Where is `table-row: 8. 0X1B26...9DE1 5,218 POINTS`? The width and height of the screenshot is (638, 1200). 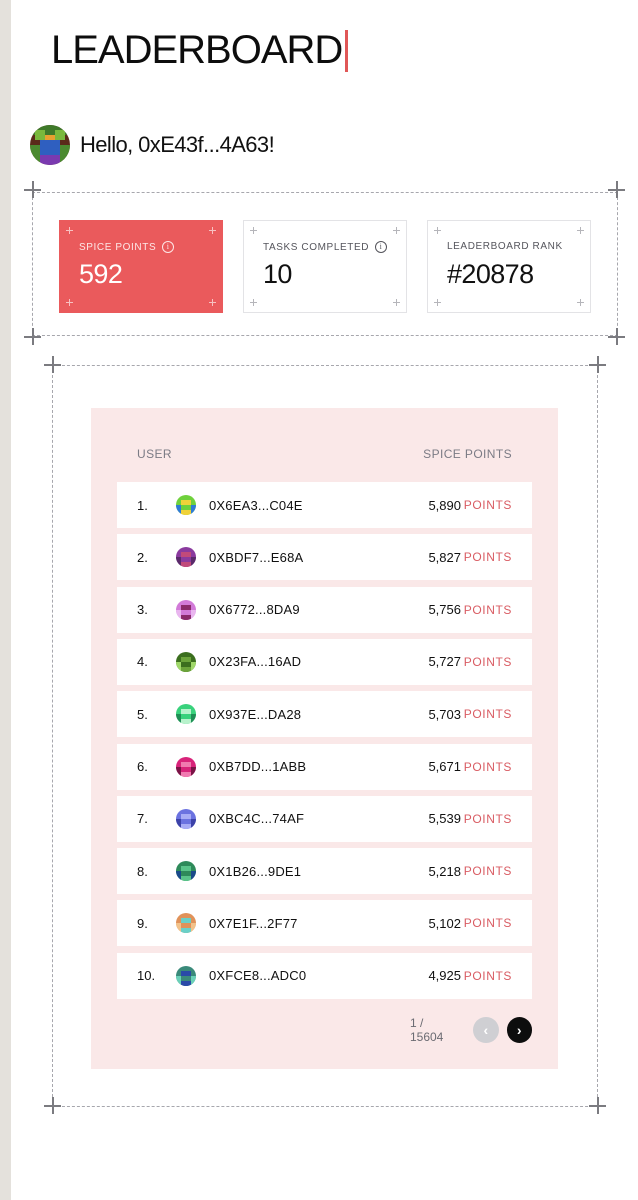
table-row: 8. 0X1B26...9DE1 5,218 POINTS is located at coordinates (324, 871).